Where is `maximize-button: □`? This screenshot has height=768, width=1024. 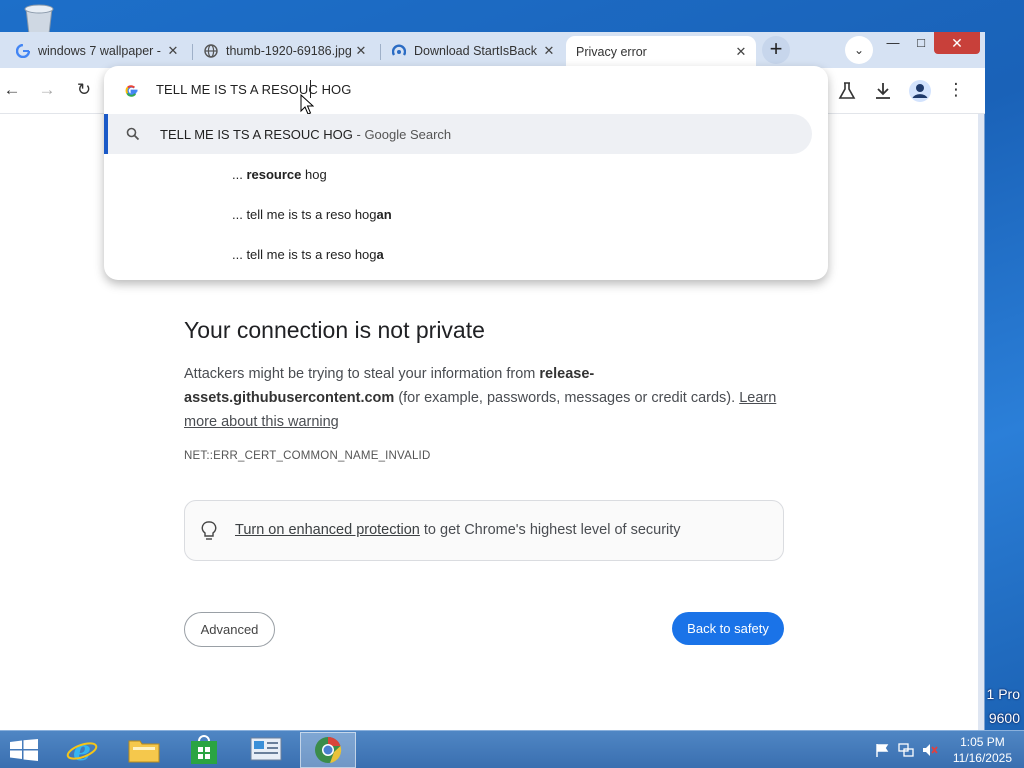
maximize-button: □ is located at coordinates (921, 43).